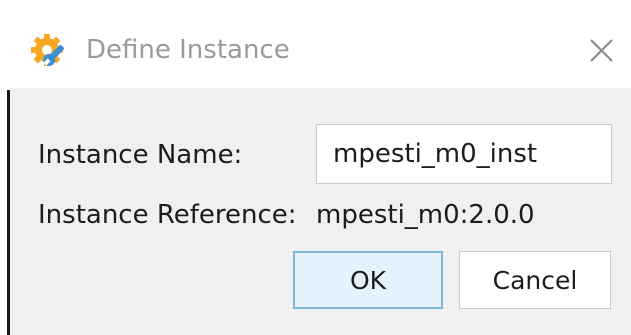 This screenshot has height=335, width=631. I want to click on ok-button-label: OK, so click(368, 280).